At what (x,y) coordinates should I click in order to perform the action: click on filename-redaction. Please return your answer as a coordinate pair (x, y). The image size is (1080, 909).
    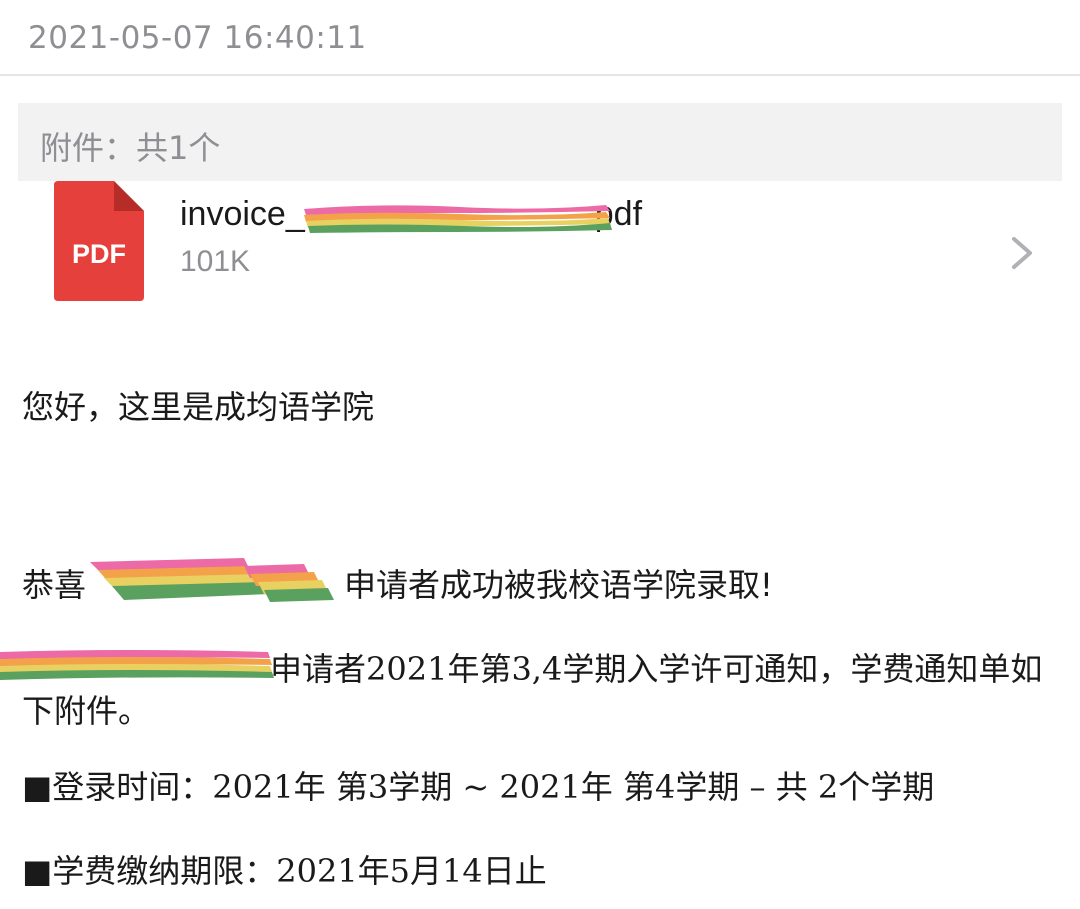
    Looking at the image, I should click on (456, 216).